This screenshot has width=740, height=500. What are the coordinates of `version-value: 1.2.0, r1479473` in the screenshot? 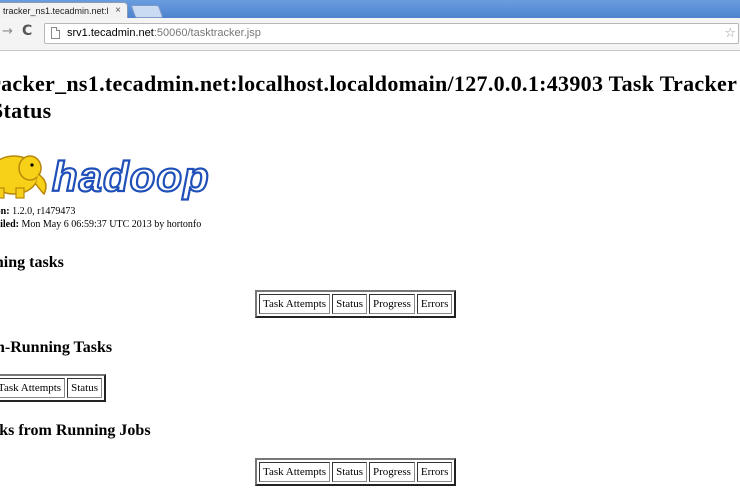 It's located at (44, 211).